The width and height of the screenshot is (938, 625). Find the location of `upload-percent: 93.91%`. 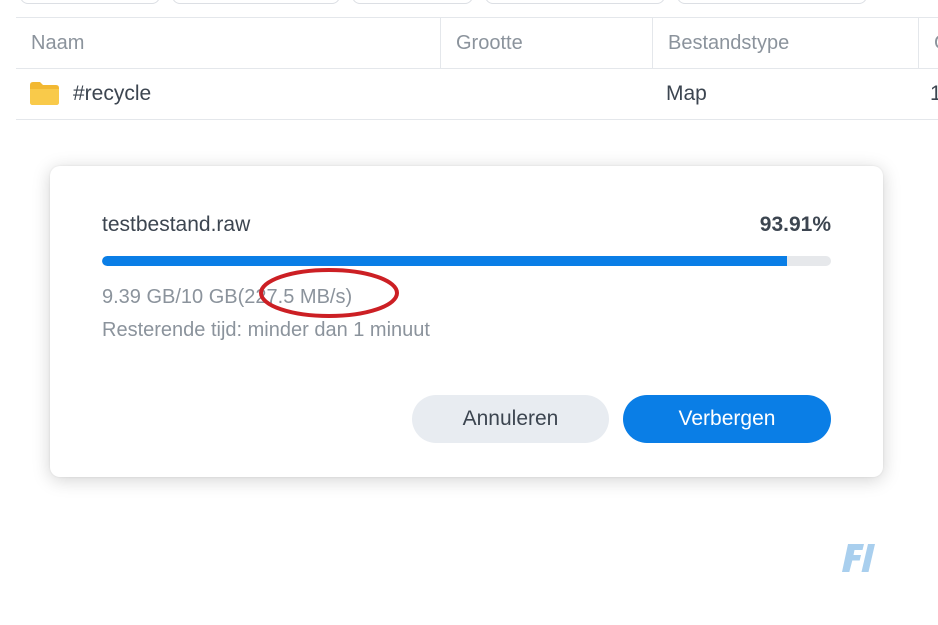

upload-percent: 93.91% is located at coordinates (795, 224).